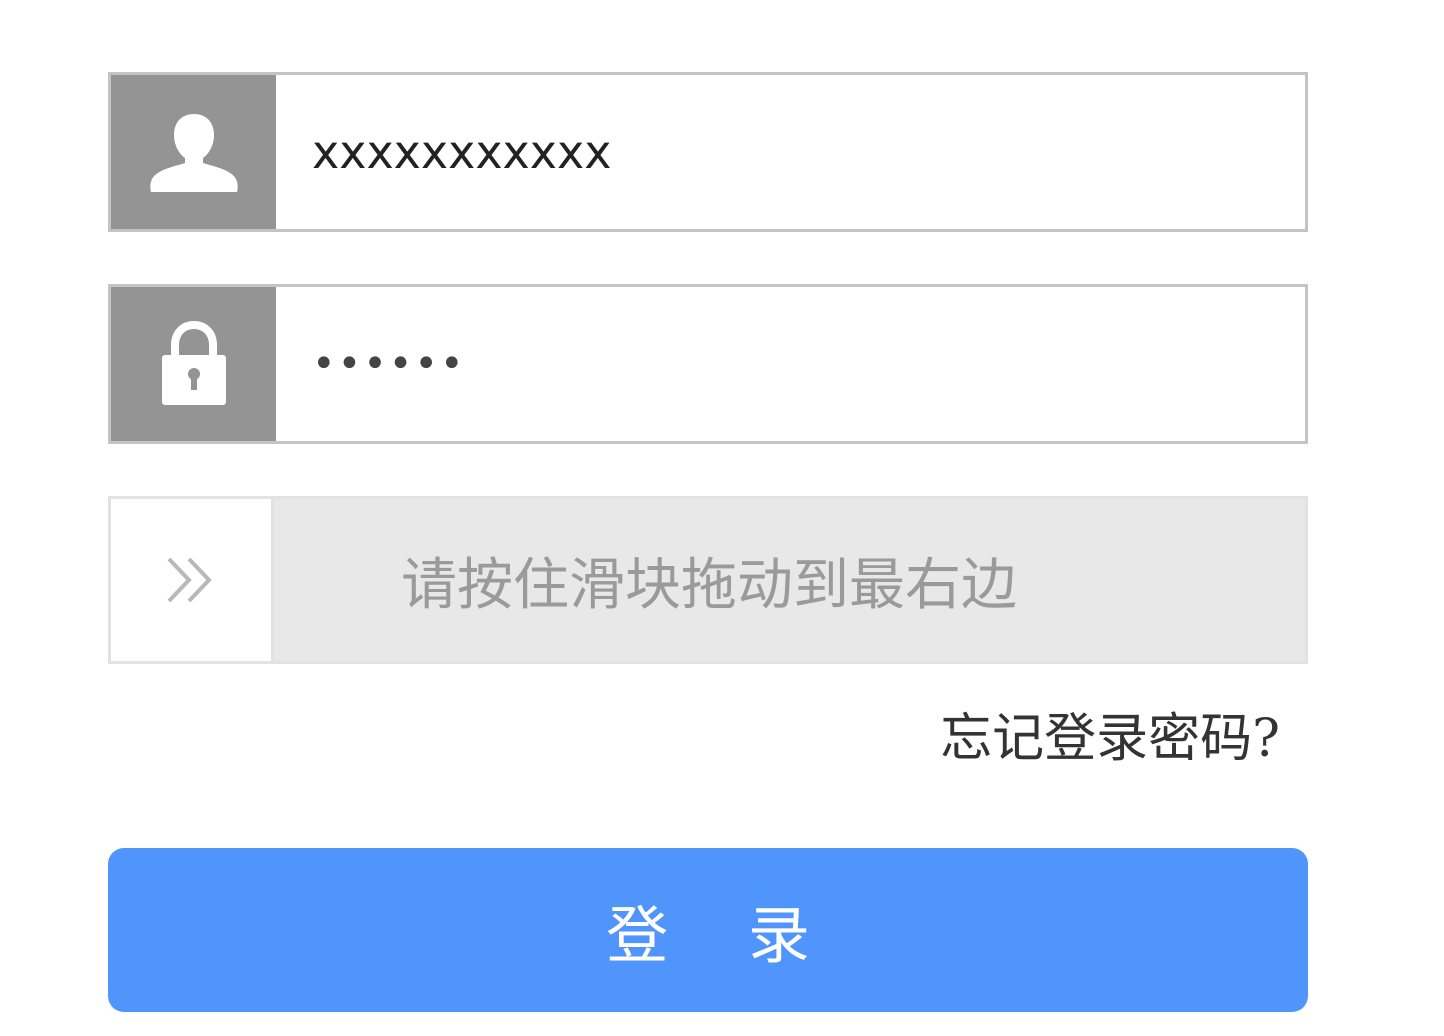 The image size is (1444, 1036). Describe the element at coordinates (193, 364) in the screenshot. I see `lock-icon` at that location.